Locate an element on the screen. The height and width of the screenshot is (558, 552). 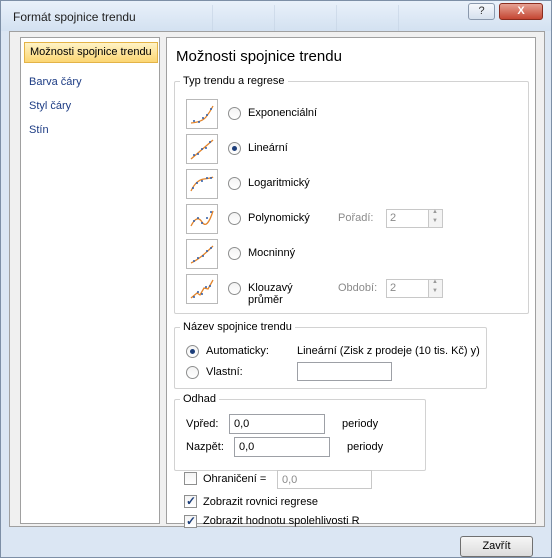
period-label: Období: is located at coordinates (358, 288).